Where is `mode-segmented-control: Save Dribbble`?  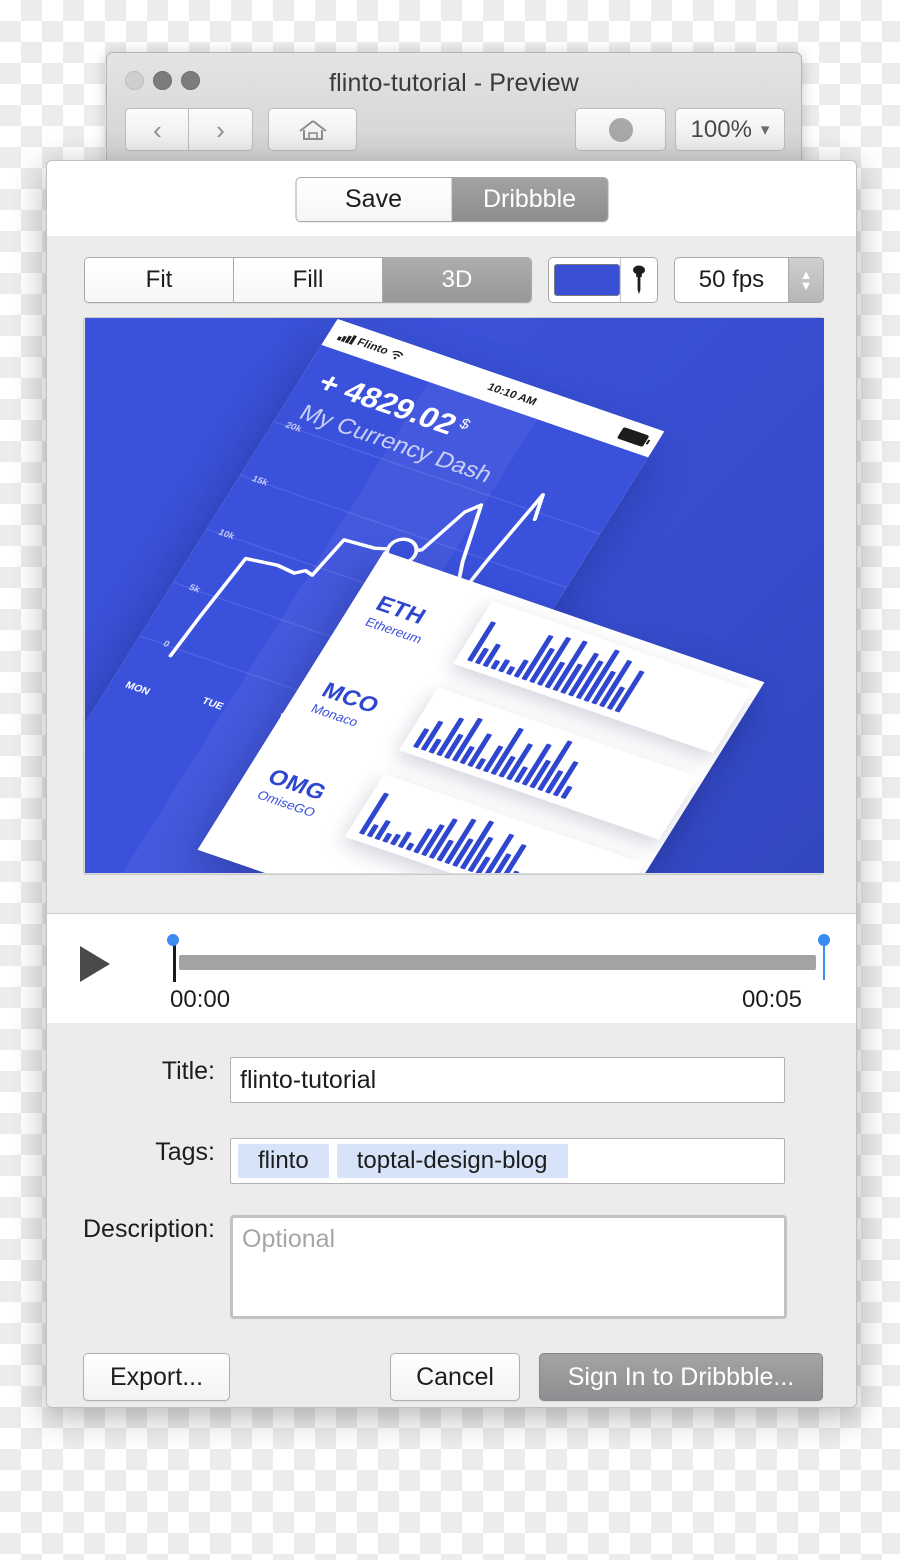
mode-segmented-control: Save Dribbble is located at coordinates (451, 199).